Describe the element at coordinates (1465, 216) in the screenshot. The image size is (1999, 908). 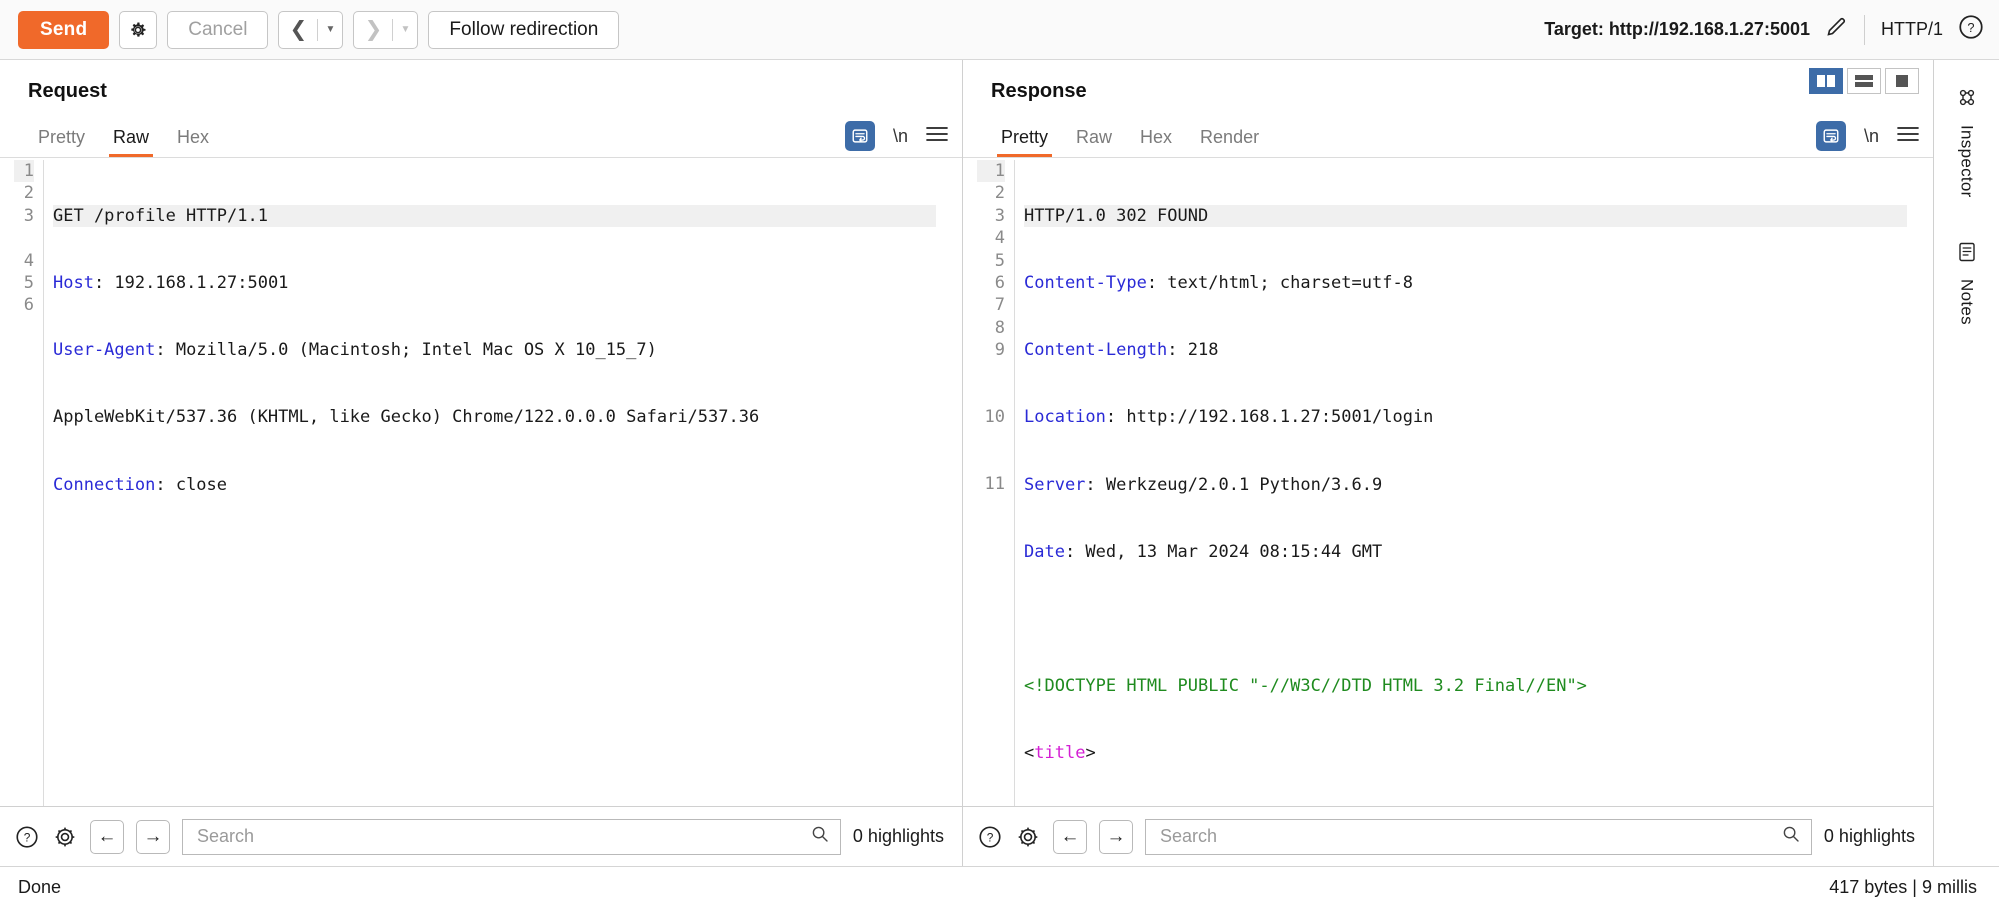
I see `code-line: HTTP/1.0 302 FOUND` at that location.